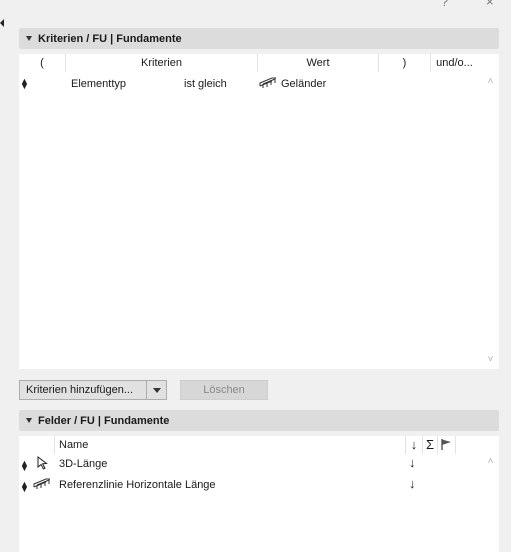 The image size is (511, 552). I want to click on fields-section-header: Felder / FU | Fundamente, so click(259, 420).